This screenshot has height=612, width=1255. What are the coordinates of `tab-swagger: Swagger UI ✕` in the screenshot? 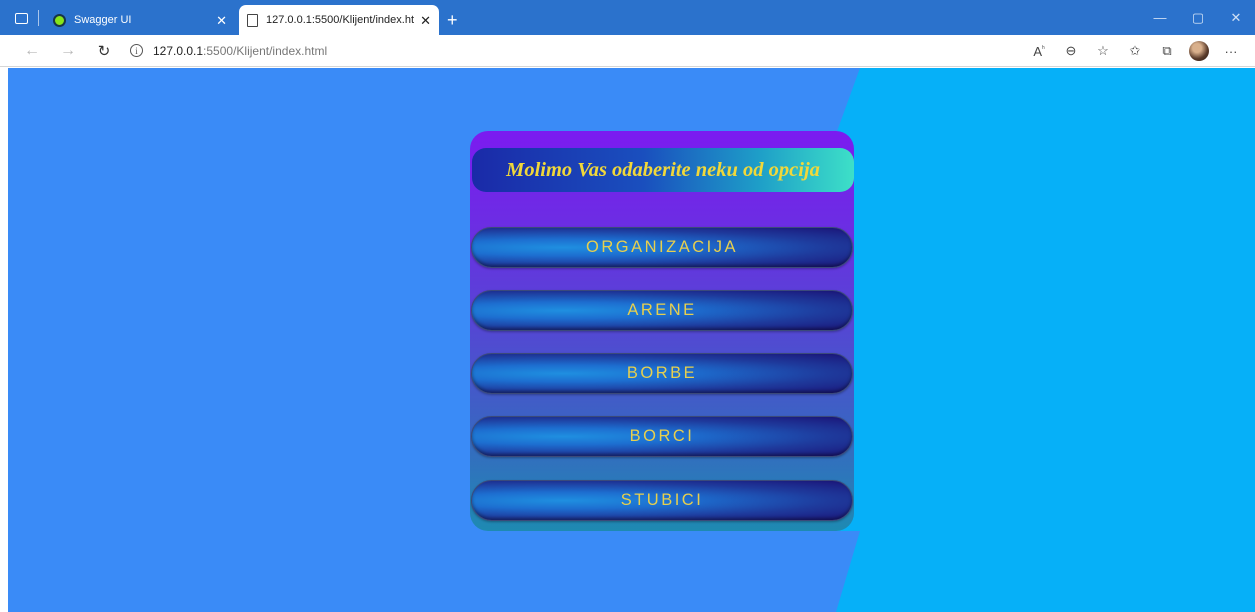 It's located at (140, 20).